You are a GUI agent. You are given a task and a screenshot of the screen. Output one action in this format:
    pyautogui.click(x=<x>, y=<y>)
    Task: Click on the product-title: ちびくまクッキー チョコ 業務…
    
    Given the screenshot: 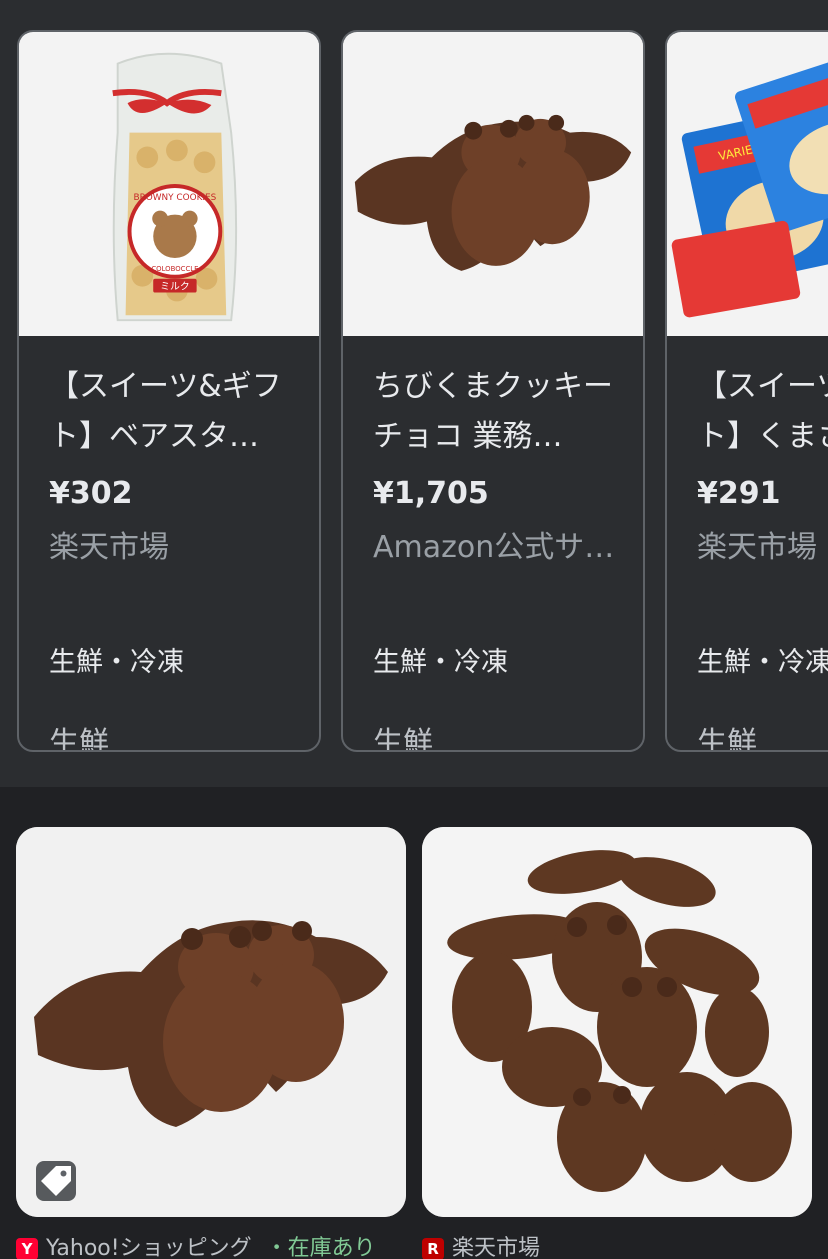 What is the action you would take?
    pyautogui.click(x=495, y=412)
    